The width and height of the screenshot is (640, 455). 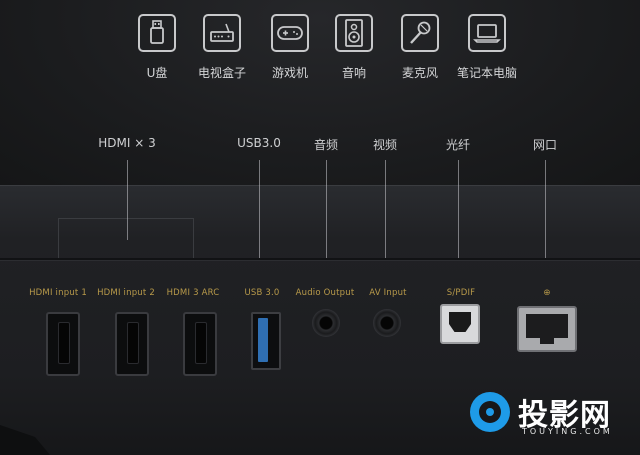 What do you see at coordinates (262, 293) in the screenshot?
I see `silk-usb-3: USB 3.0` at bounding box center [262, 293].